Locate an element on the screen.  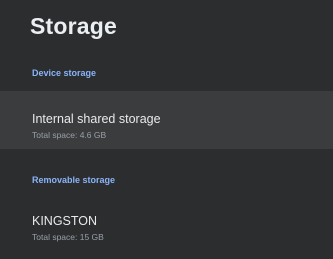
item-subtitle: Total space: 4.6 GB is located at coordinates (69, 135).